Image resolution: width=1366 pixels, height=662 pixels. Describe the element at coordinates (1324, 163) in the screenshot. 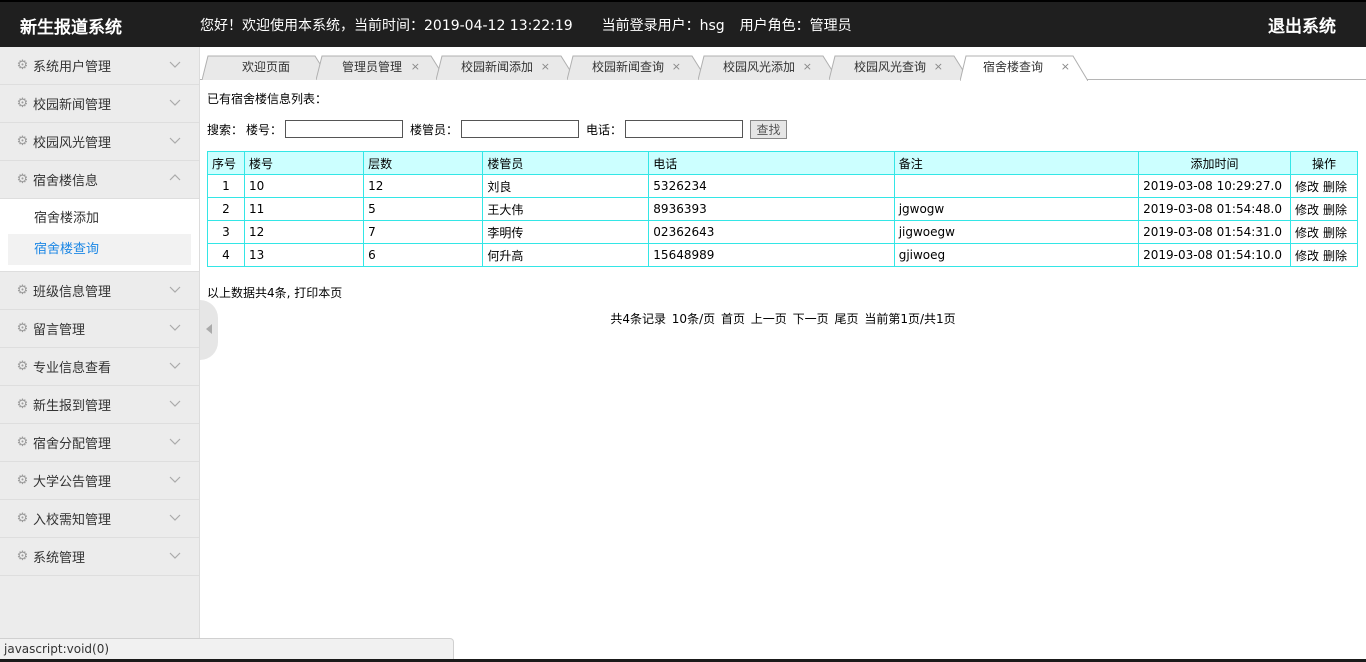

I see `col-ops: 操作` at that location.